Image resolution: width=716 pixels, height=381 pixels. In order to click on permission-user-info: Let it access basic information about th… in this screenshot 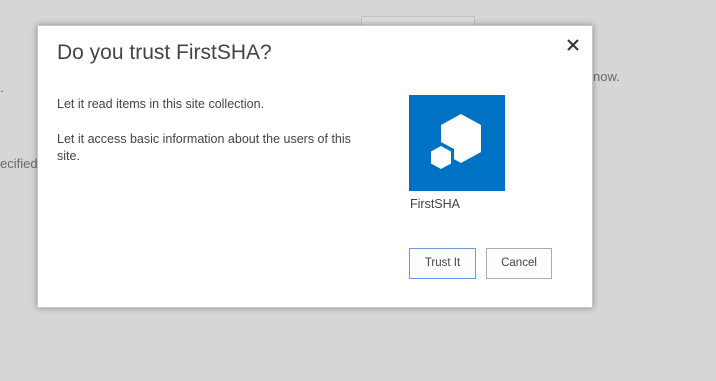, I will do `click(204, 147)`.